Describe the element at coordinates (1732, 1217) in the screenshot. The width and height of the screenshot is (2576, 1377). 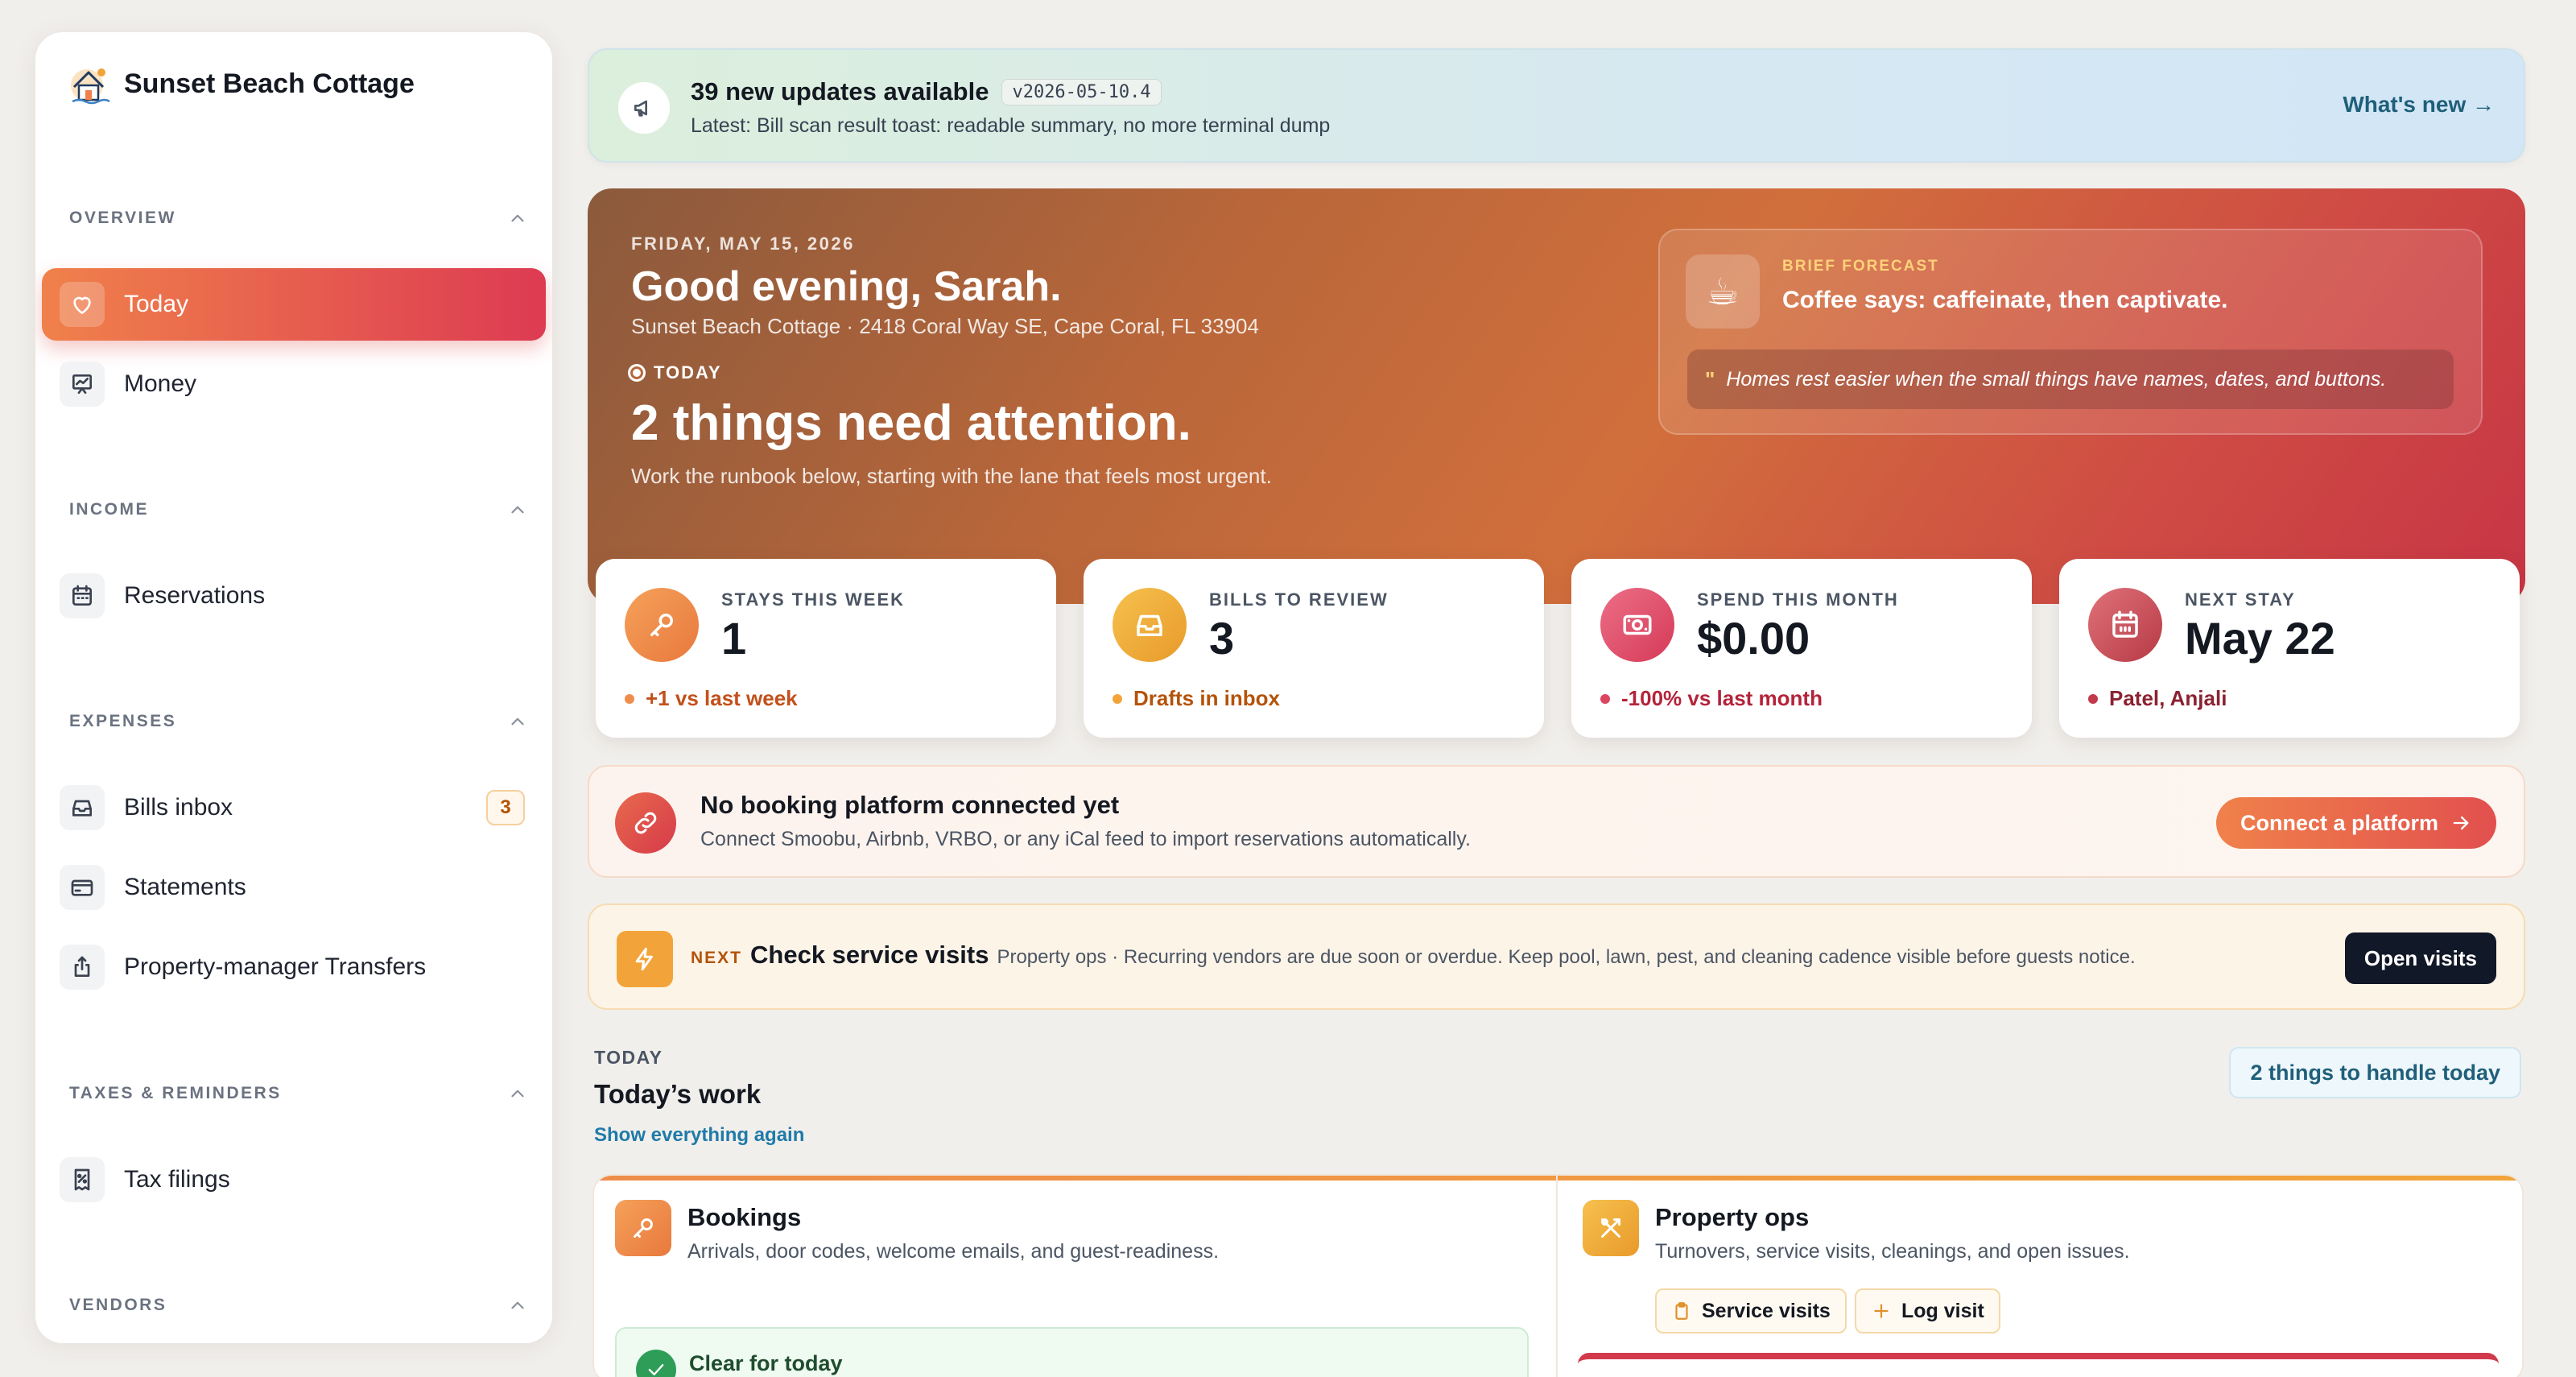
I see `lane-title: Property ops` at that location.